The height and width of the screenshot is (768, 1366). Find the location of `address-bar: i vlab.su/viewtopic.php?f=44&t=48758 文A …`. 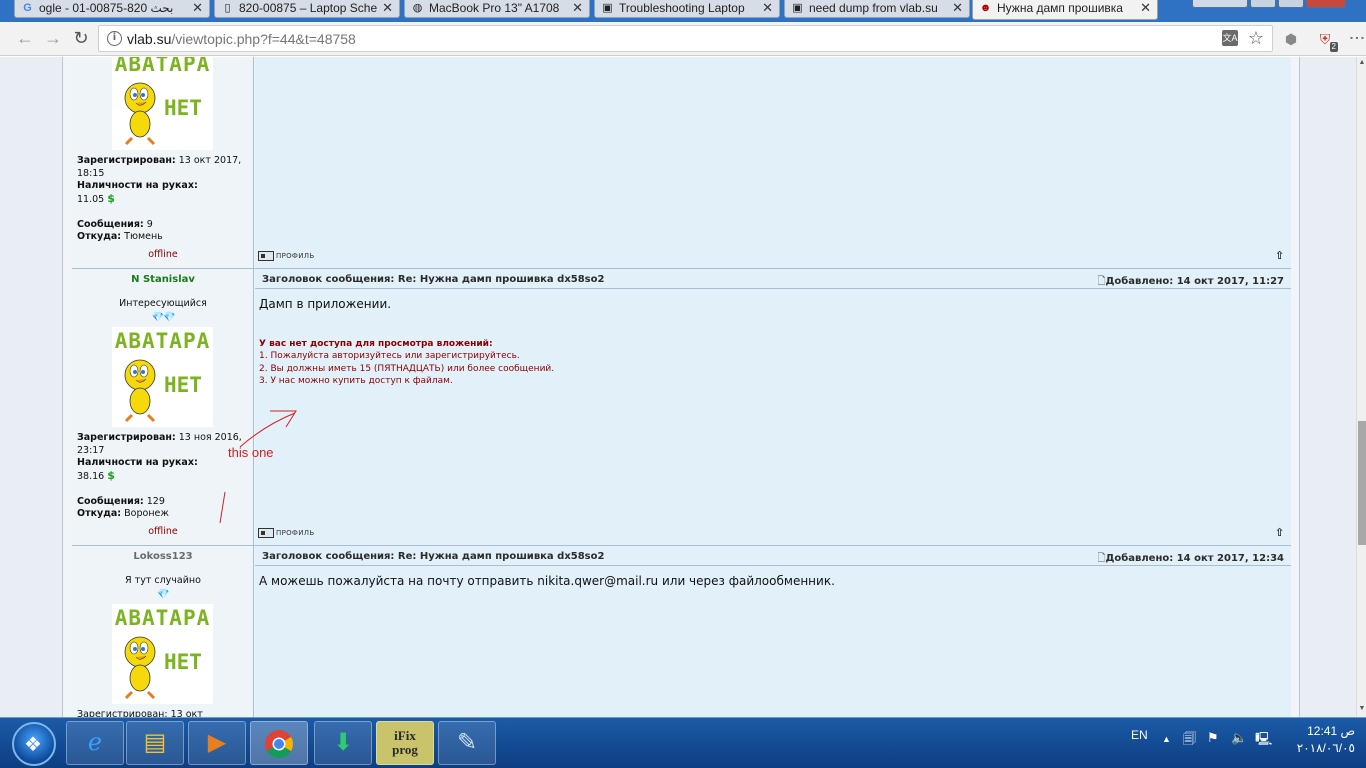

address-bar: i vlab.su/viewtopic.php?f=44&t=48758 文A … is located at coordinates (685, 38).